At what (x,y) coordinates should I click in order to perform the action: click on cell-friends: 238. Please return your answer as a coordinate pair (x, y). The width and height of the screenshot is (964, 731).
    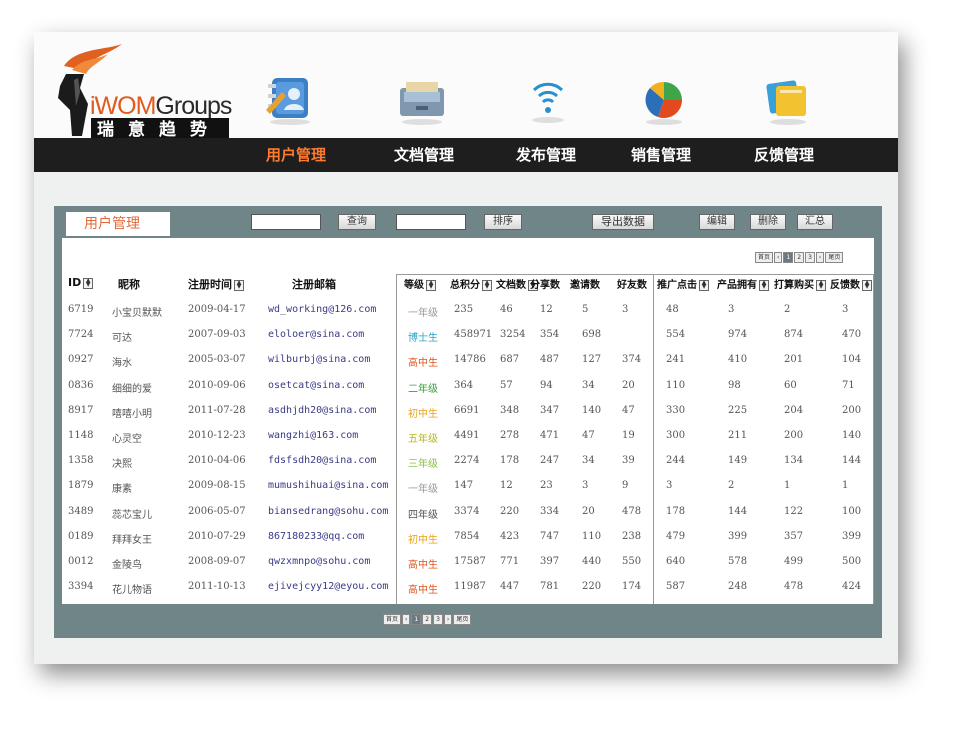
    Looking at the image, I should click on (632, 536).